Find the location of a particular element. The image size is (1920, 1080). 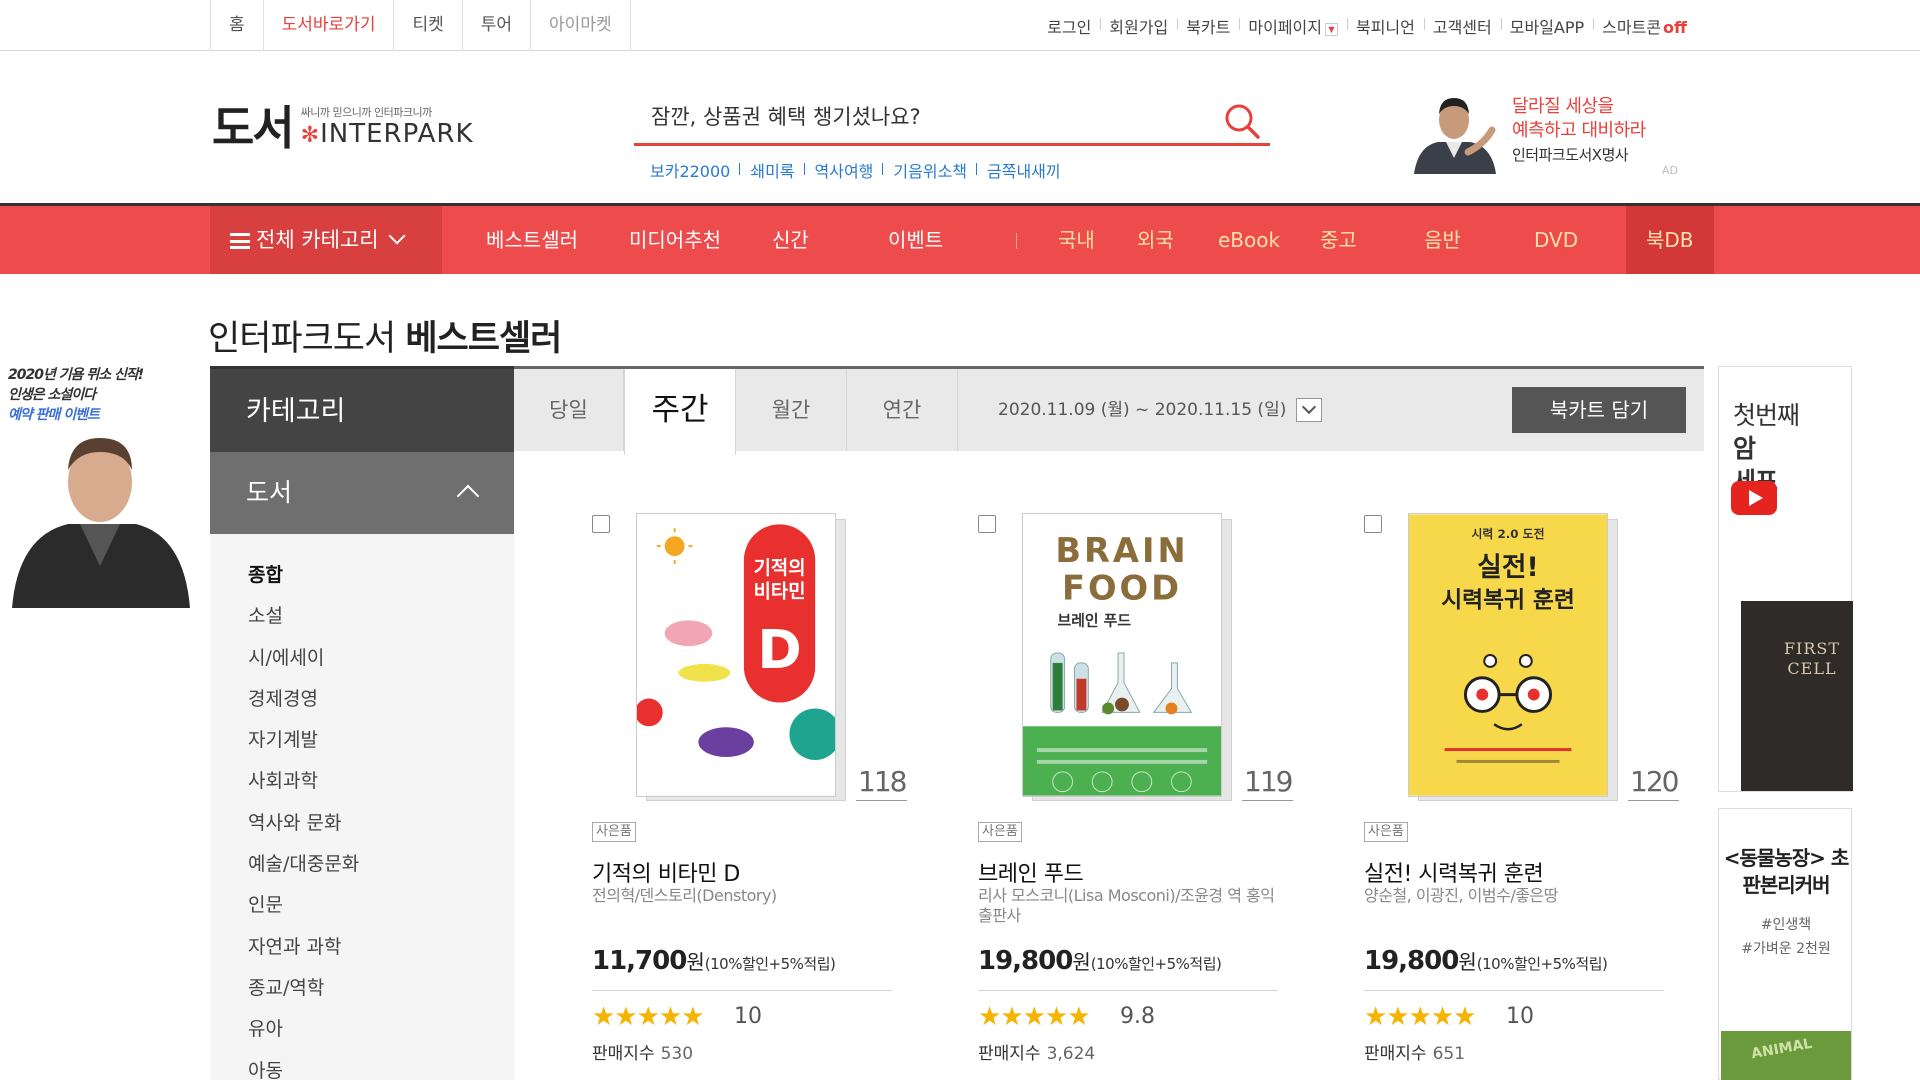

service-tab-ticket: 티켓 is located at coordinates (428, 25).